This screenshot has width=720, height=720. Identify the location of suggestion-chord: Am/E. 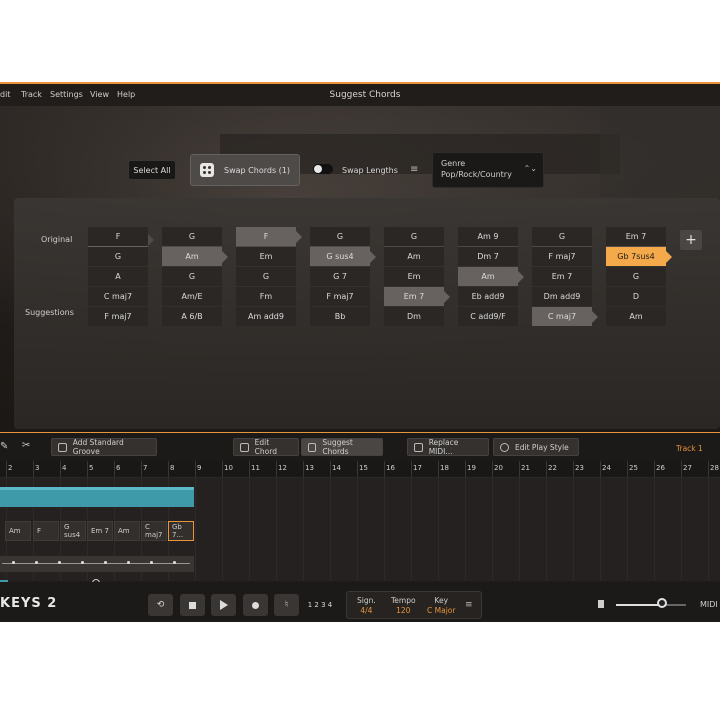
(192, 296).